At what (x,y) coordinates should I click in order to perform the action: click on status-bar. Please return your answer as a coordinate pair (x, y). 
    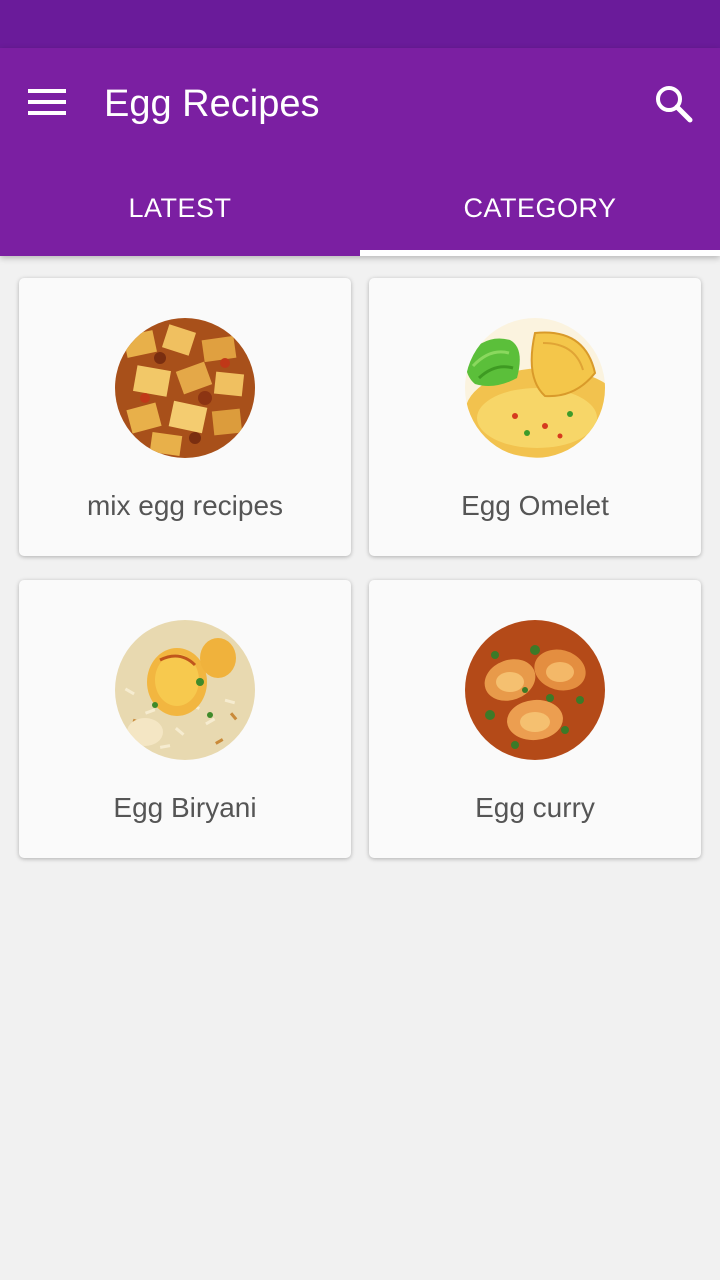
    Looking at the image, I should click on (360, 24).